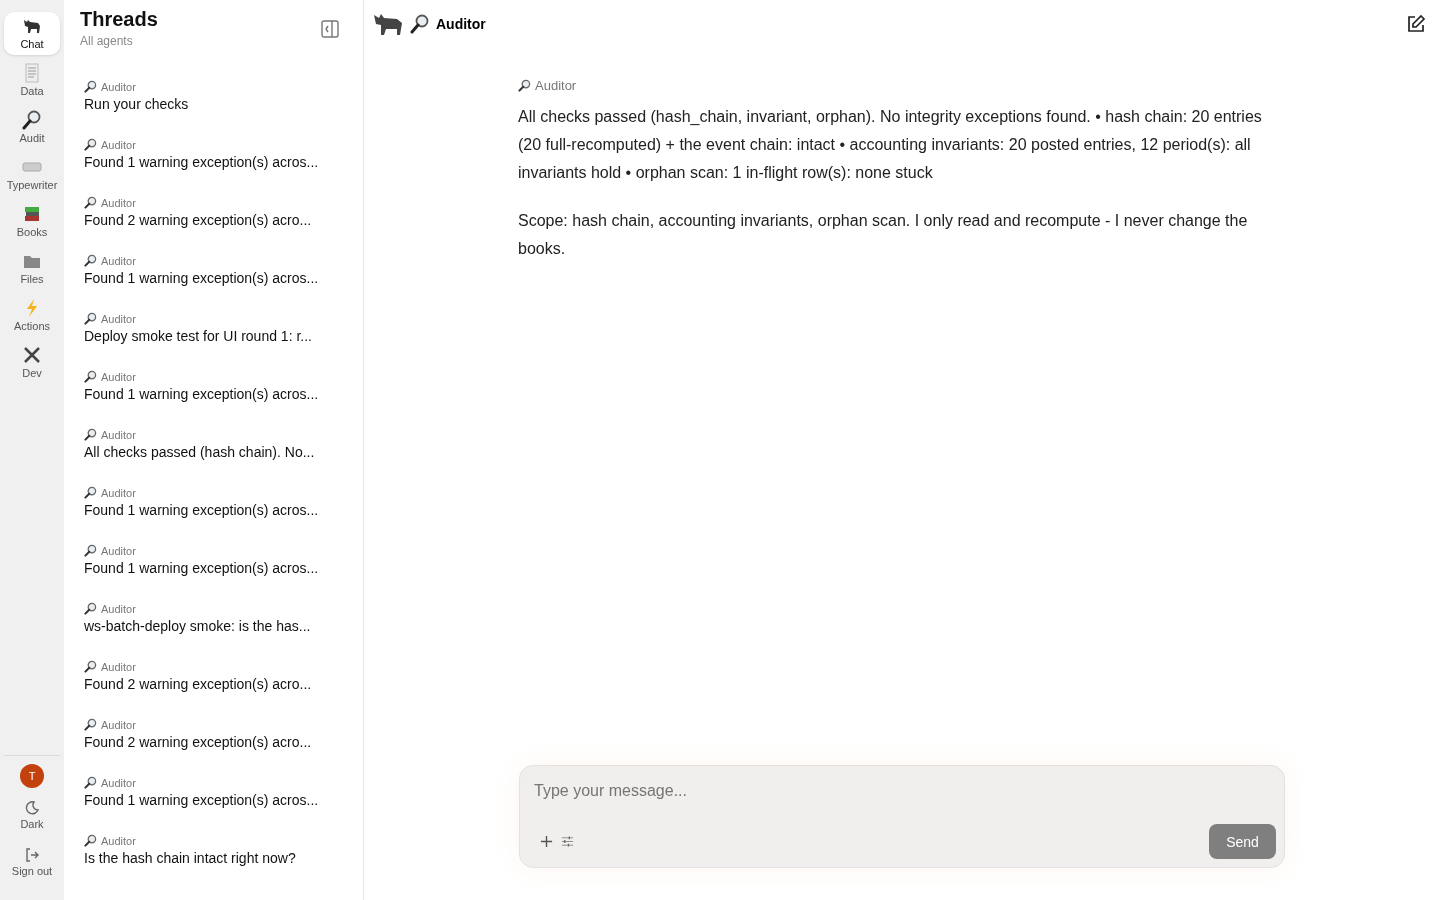  I want to click on dark-mode-button: Dark, so click(32, 815).